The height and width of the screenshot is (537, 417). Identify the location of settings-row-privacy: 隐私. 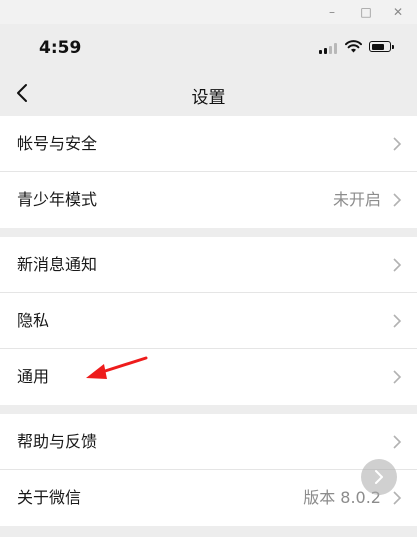
(208, 321).